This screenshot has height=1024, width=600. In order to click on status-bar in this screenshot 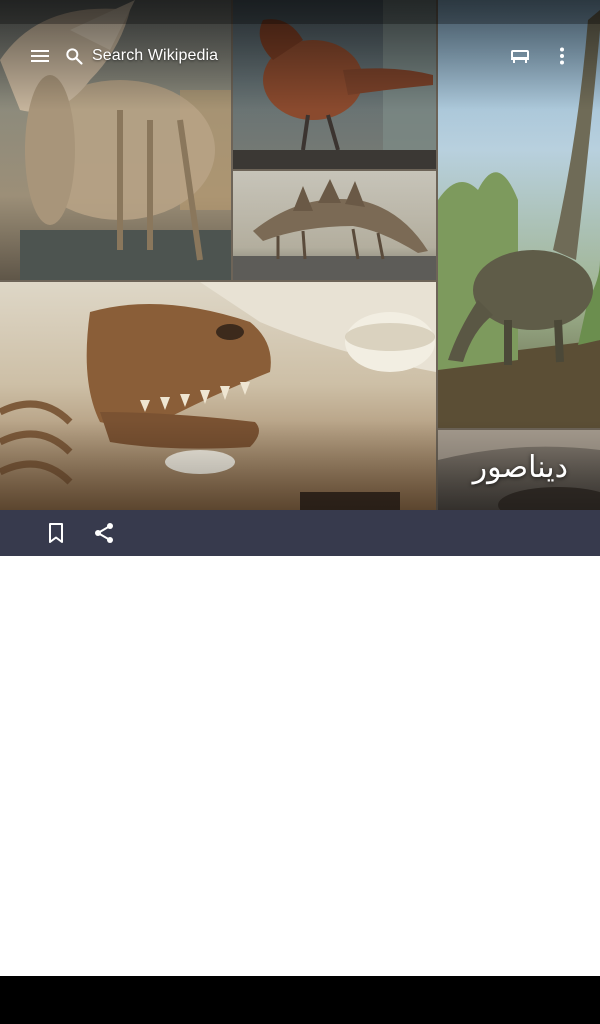, I will do `click(300, 12)`.